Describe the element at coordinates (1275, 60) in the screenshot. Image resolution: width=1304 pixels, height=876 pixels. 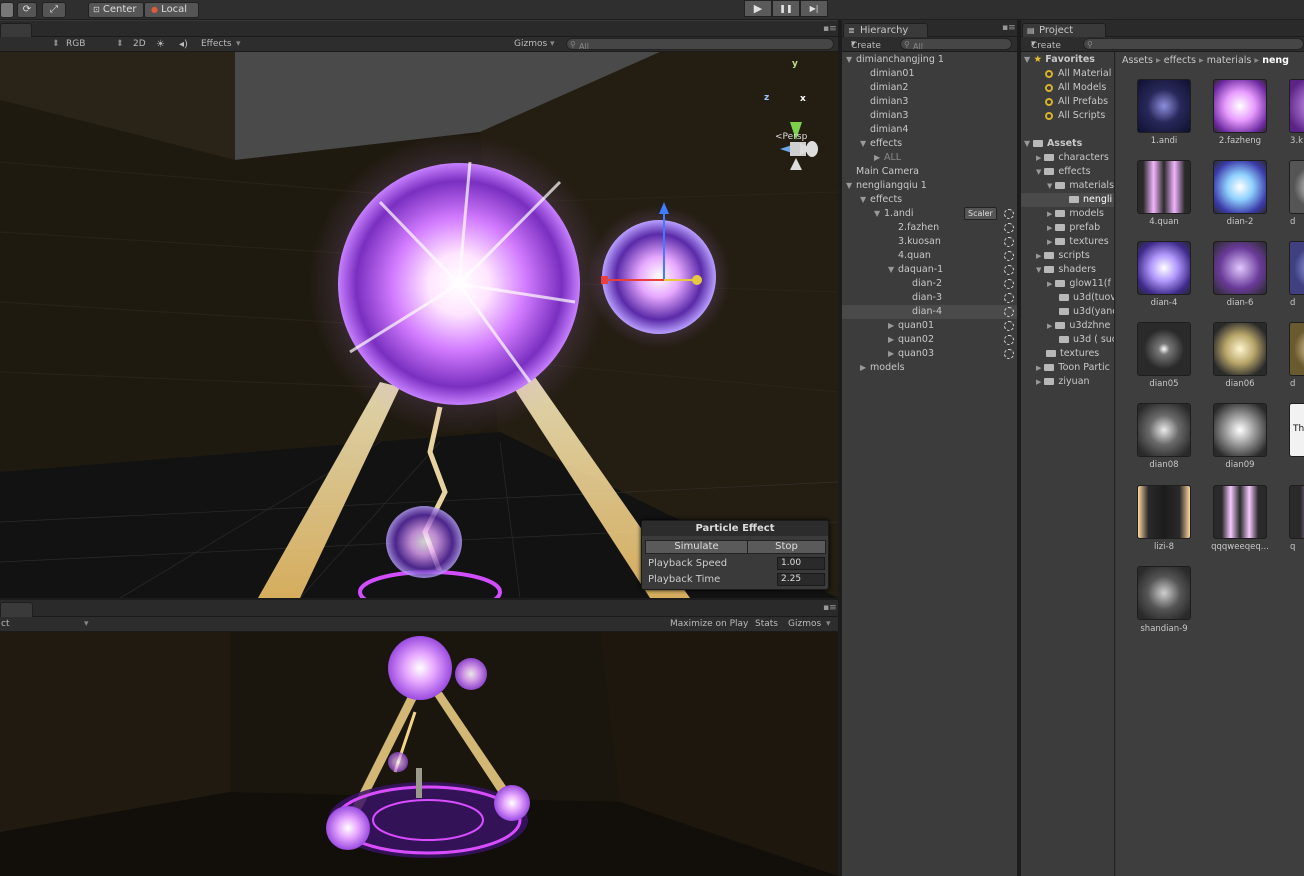
I see `breadcrumb-current: neng` at that location.